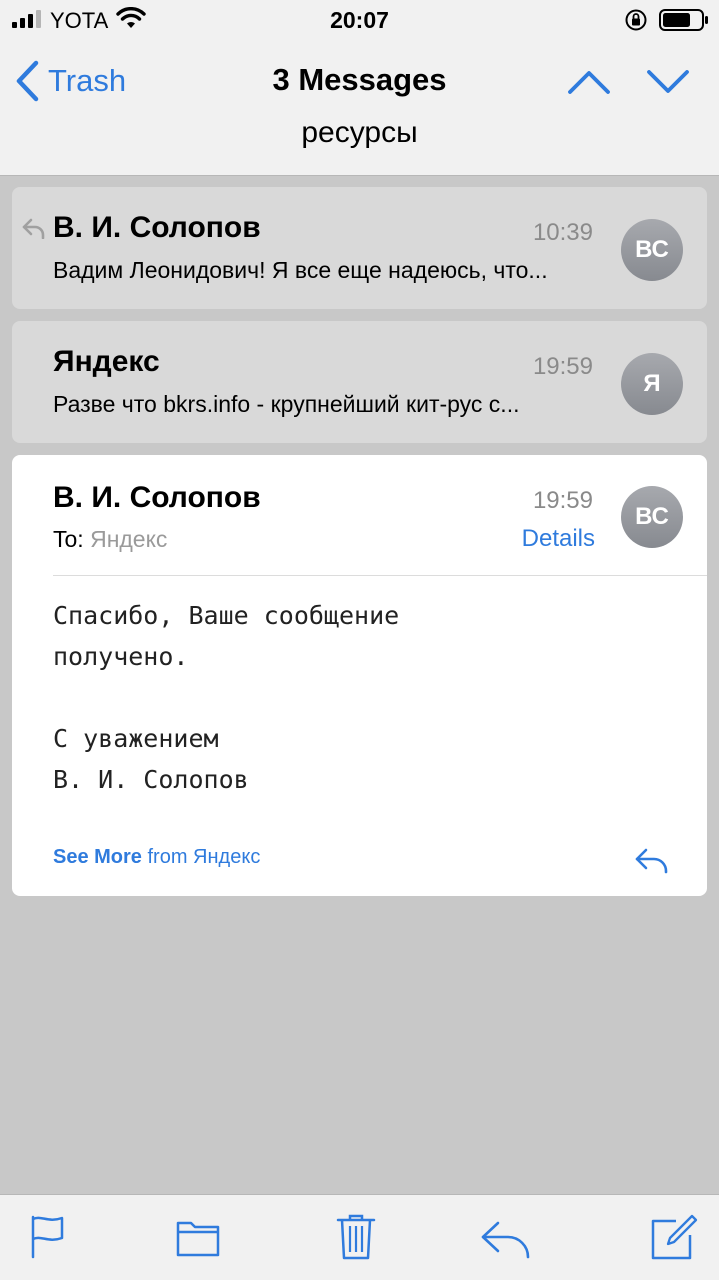 Image resolution: width=719 pixels, height=1280 pixels. I want to click on trash-icon, so click(356, 1237).